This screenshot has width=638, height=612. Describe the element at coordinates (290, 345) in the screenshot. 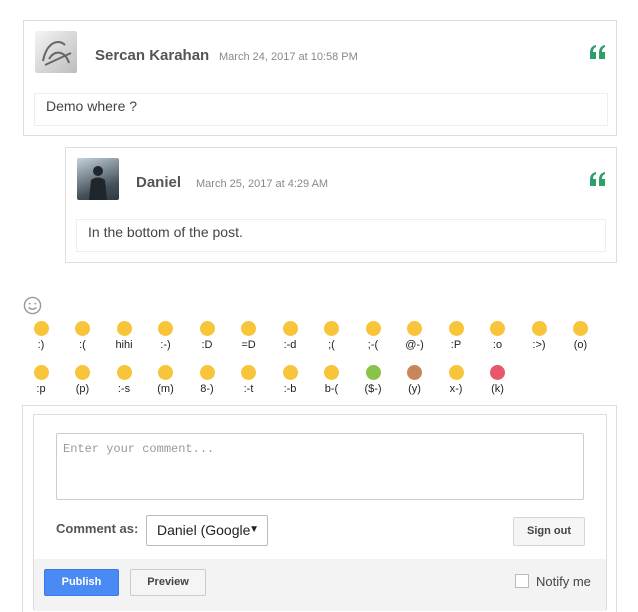

I see `emoji-code: :-d` at that location.